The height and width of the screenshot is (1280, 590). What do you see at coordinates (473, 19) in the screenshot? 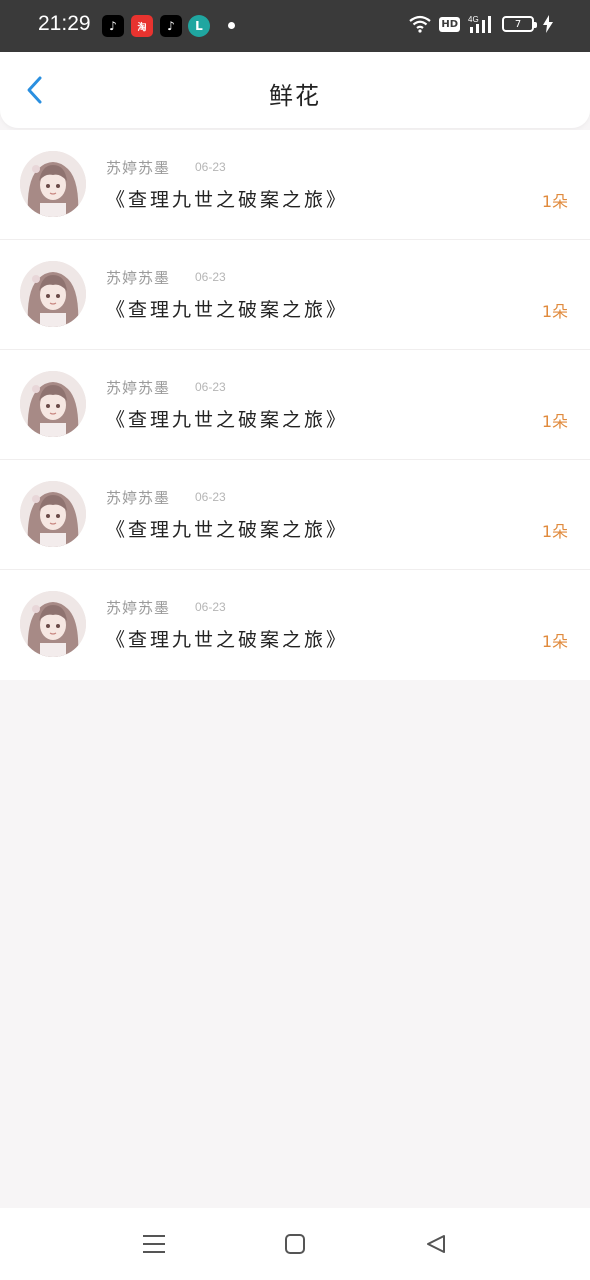
I see `svg-text: 4G` at bounding box center [473, 19].